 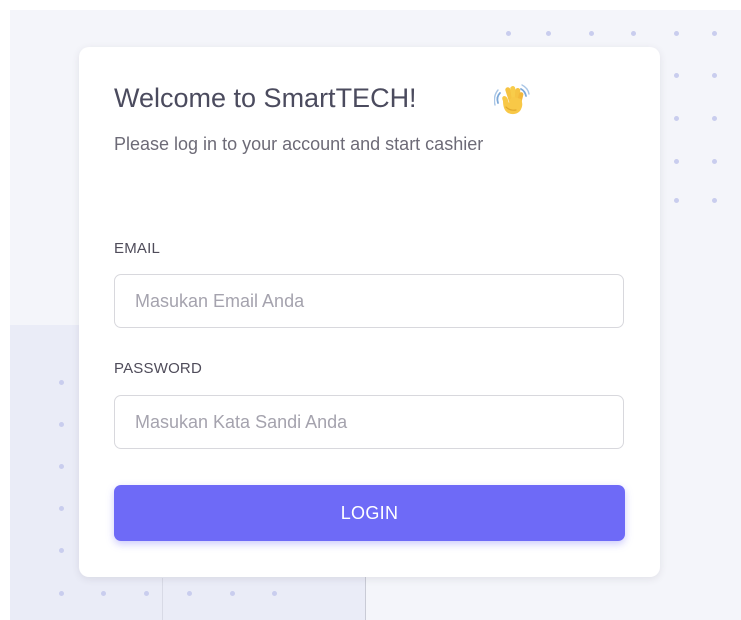 I want to click on password-label: PASSWORD, so click(x=158, y=368).